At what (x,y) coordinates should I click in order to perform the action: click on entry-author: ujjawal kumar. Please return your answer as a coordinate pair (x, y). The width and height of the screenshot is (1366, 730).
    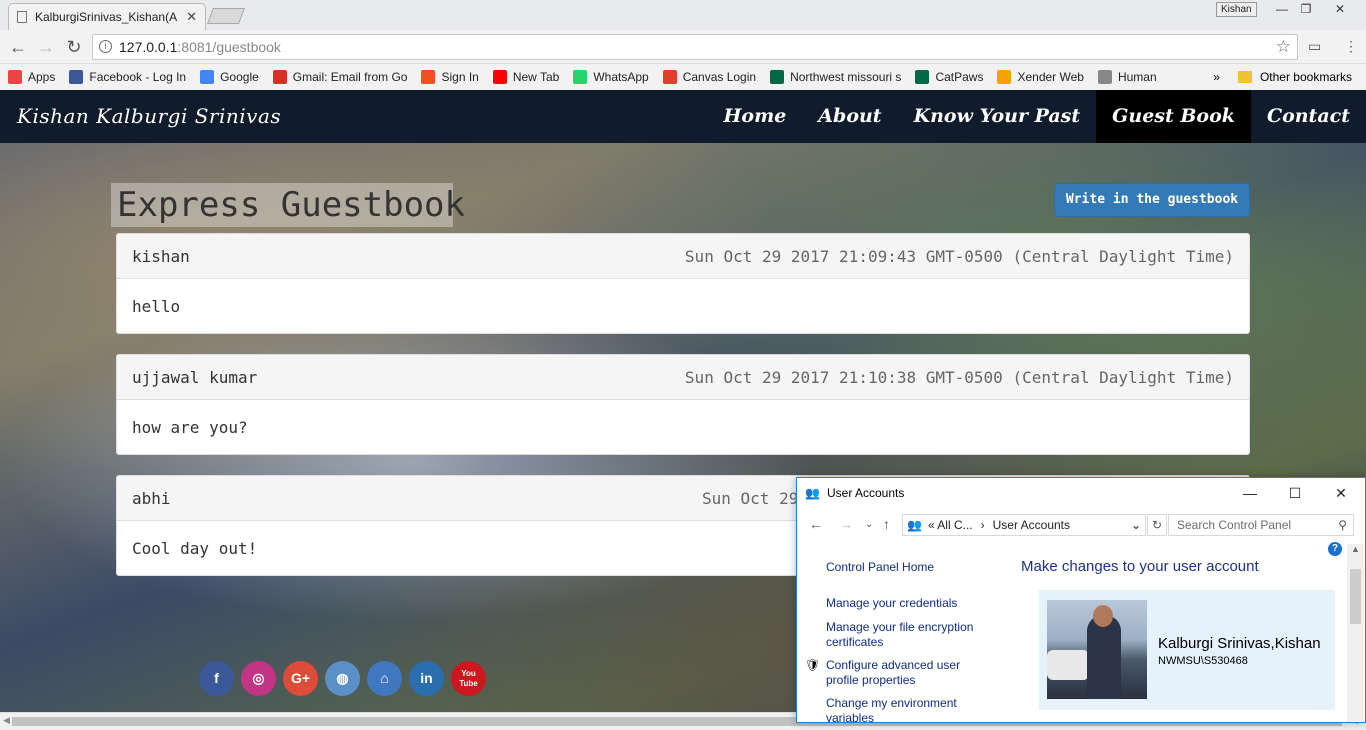
    Looking at the image, I should click on (195, 377).